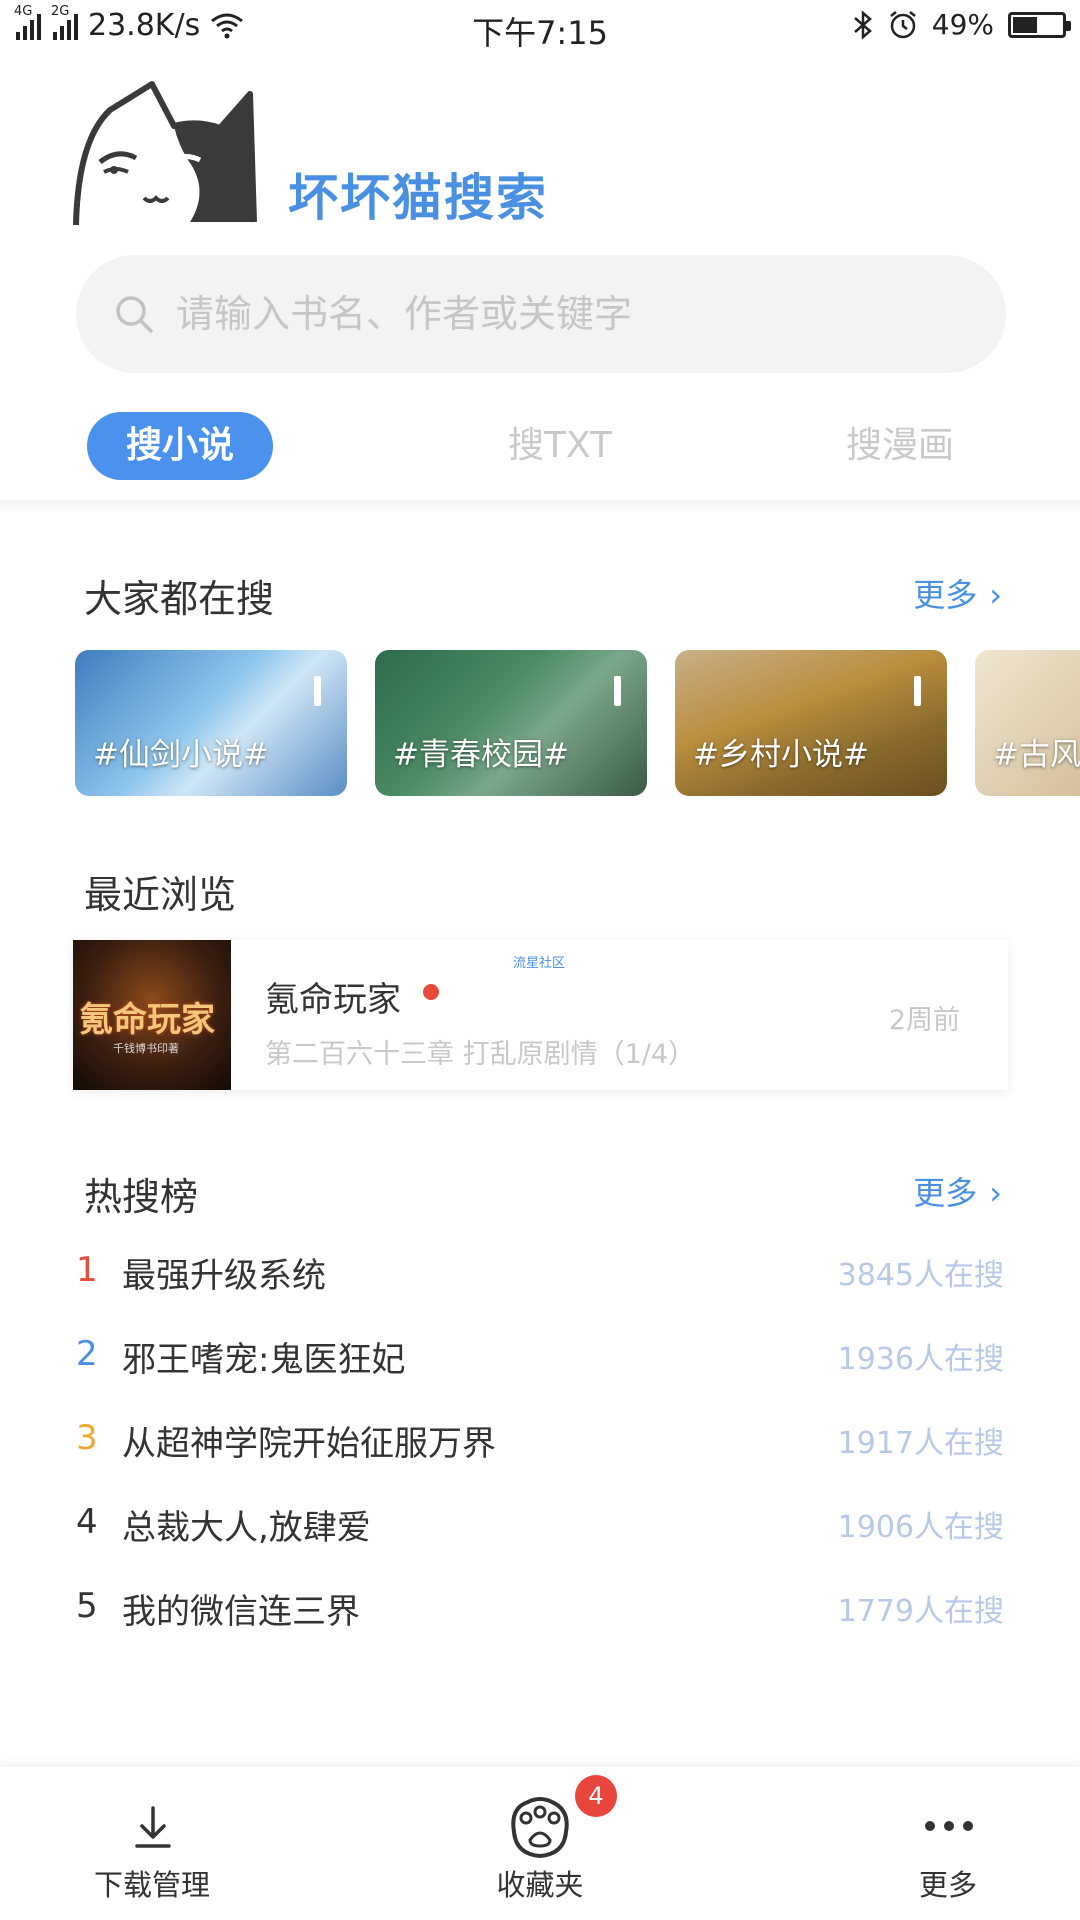 The image size is (1080, 1920). I want to click on app-logo: 坏坏猫搜索, so click(330, 155).